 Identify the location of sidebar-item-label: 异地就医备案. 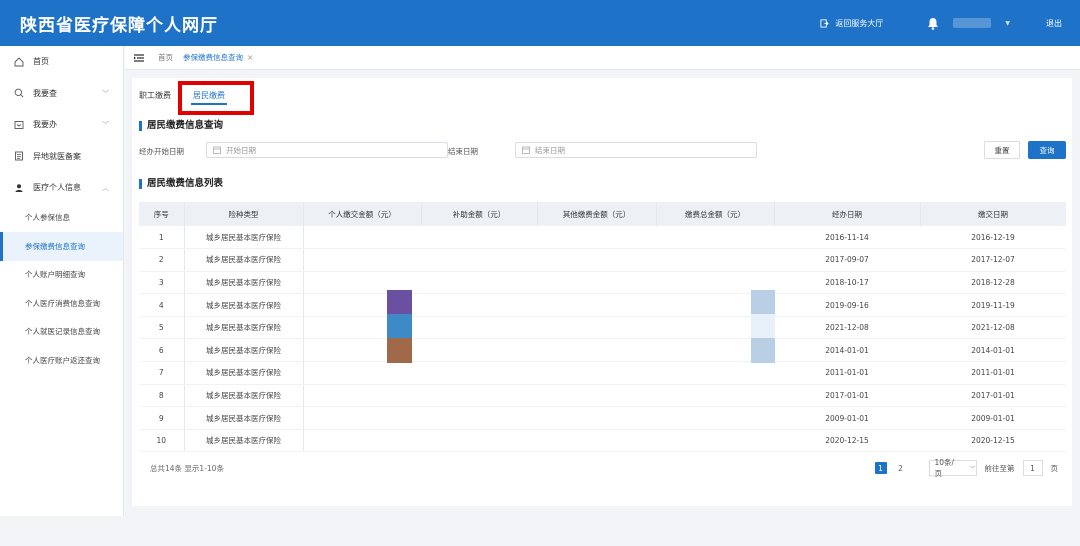
(57, 156).